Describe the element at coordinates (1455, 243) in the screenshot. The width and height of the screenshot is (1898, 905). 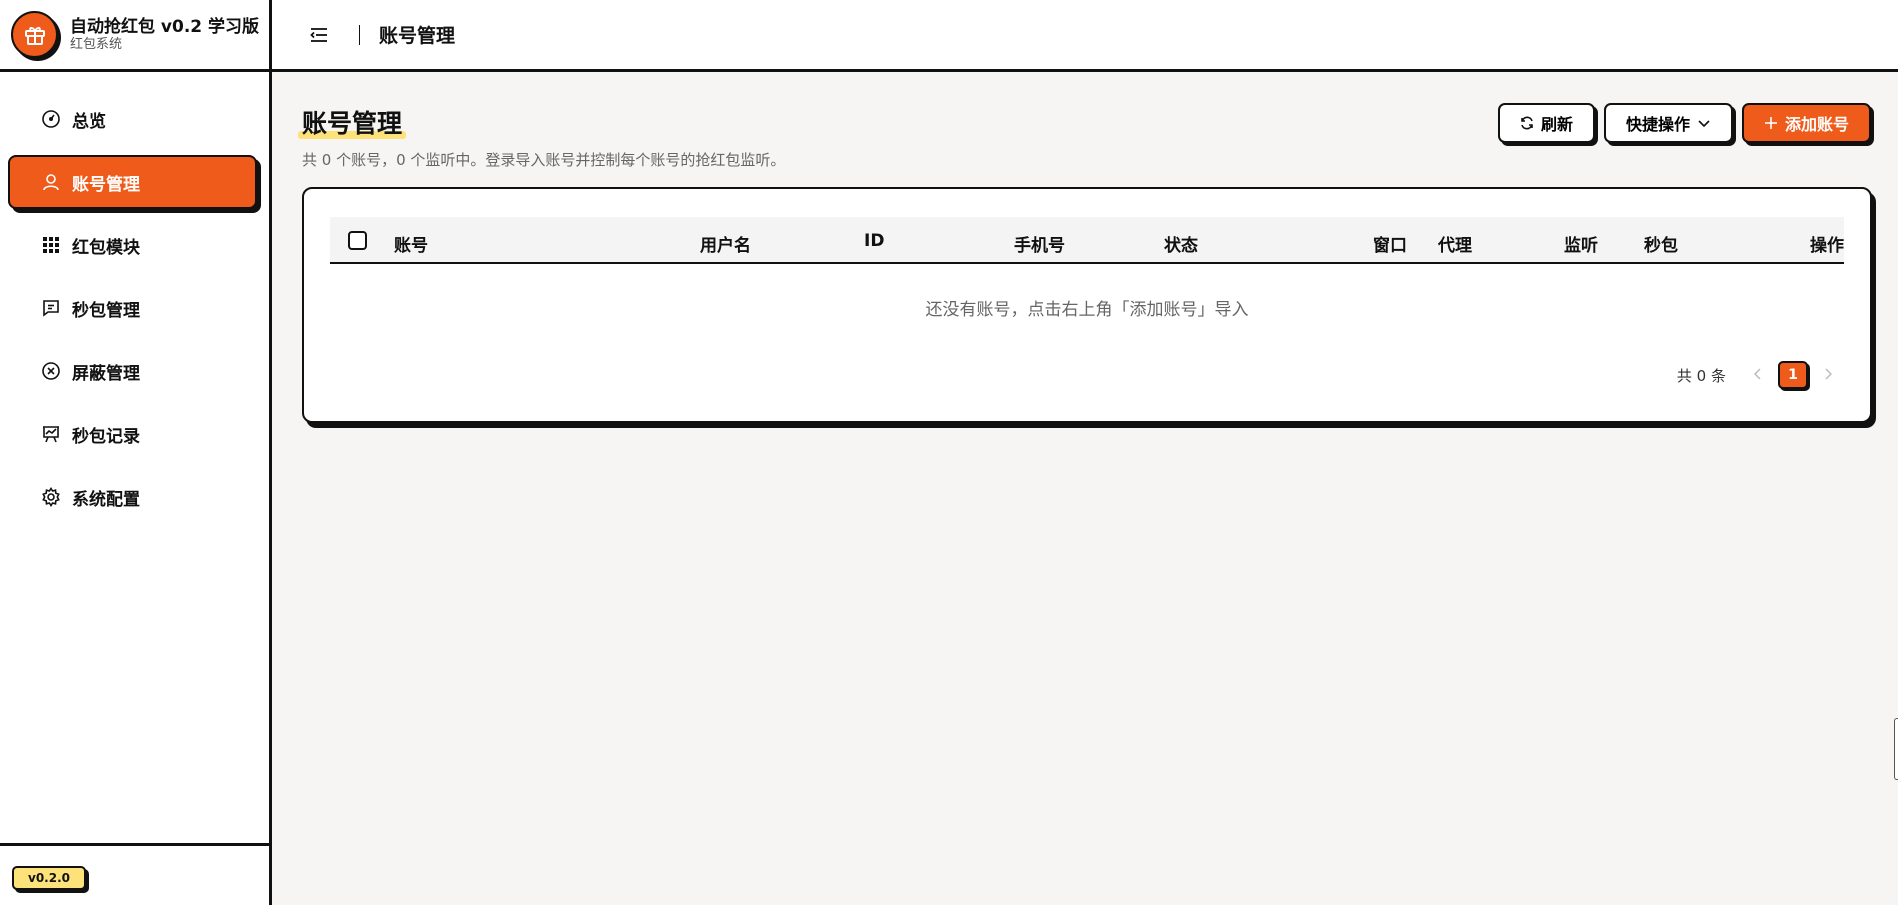
I see `column-header-proxy: 代理` at that location.